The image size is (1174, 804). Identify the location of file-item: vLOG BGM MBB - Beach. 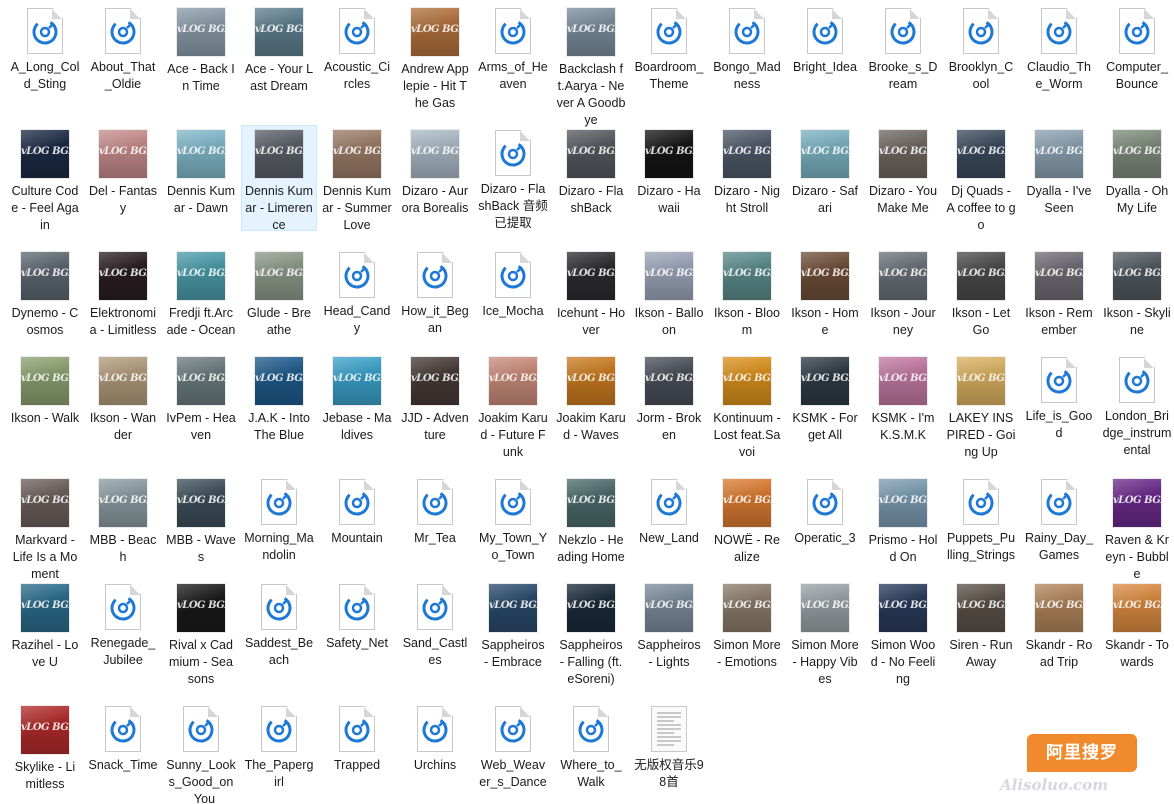
(123, 520).